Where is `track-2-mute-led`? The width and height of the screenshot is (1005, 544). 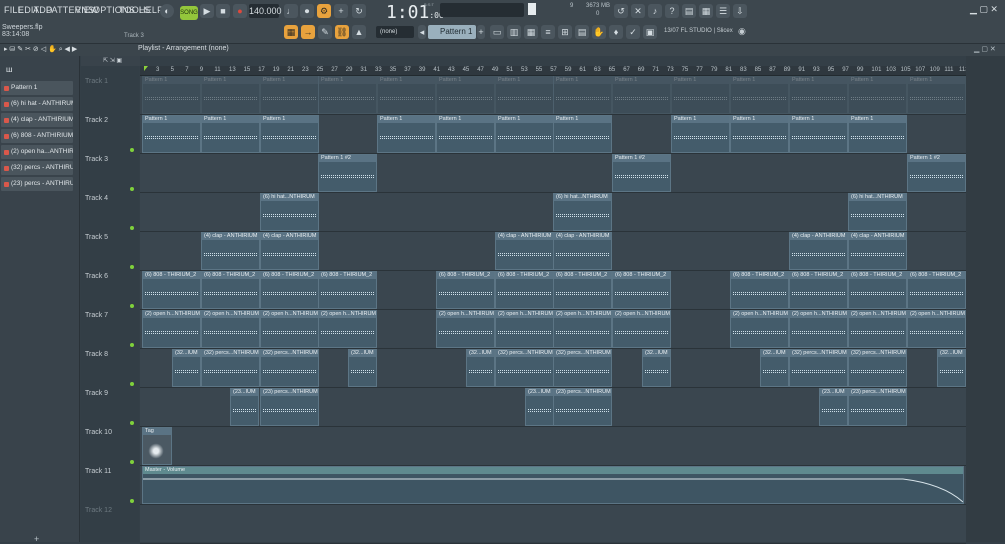
track-2-mute-led is located at coordinates (132, 150).